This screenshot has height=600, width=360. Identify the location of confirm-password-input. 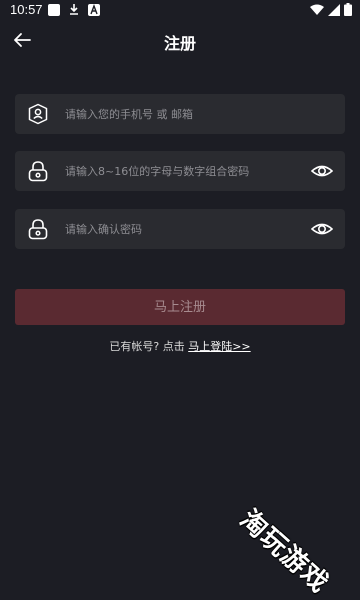
(180, 229).